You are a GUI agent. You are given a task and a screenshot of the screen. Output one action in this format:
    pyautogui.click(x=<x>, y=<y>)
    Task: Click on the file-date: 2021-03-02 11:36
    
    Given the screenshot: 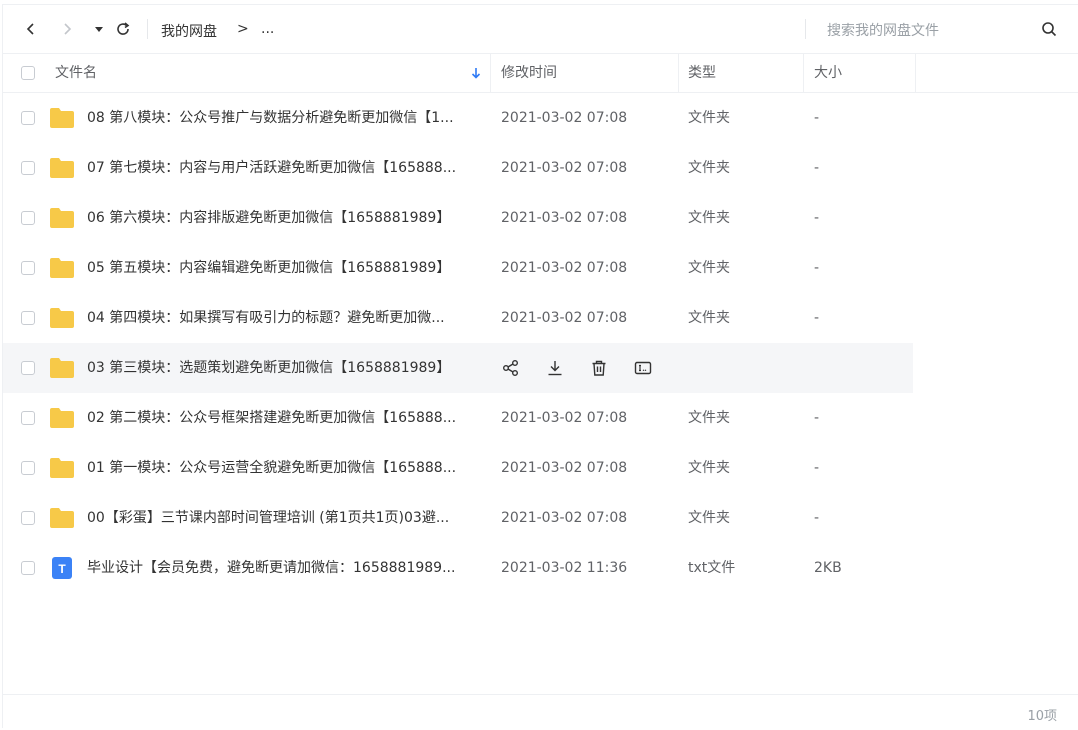 What is the action you would take?
    pyautogui.click(x=564, y=568)
    